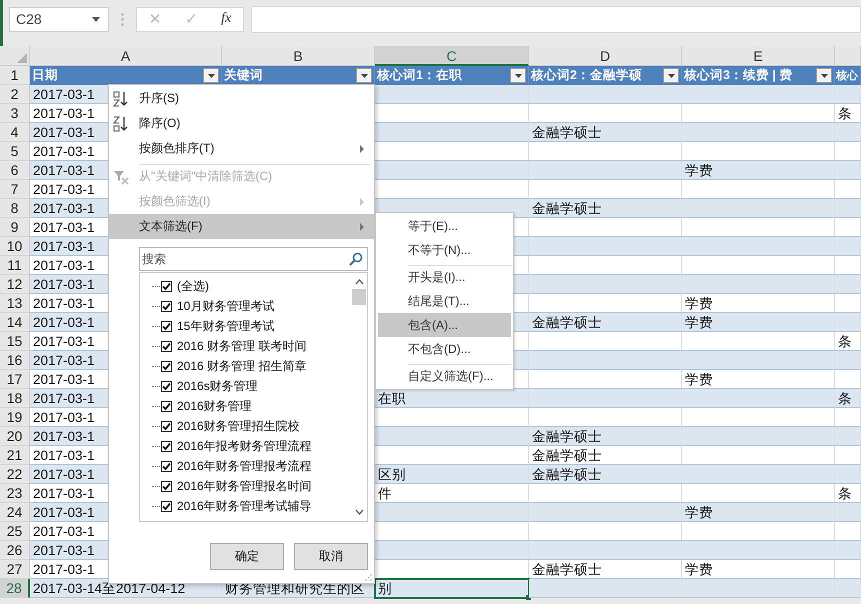  What do you see at coordinates (251, 426) in the screenshot?
I see `value-list-item: 2016财务管理招生院校` at bounding box center [251, 426].